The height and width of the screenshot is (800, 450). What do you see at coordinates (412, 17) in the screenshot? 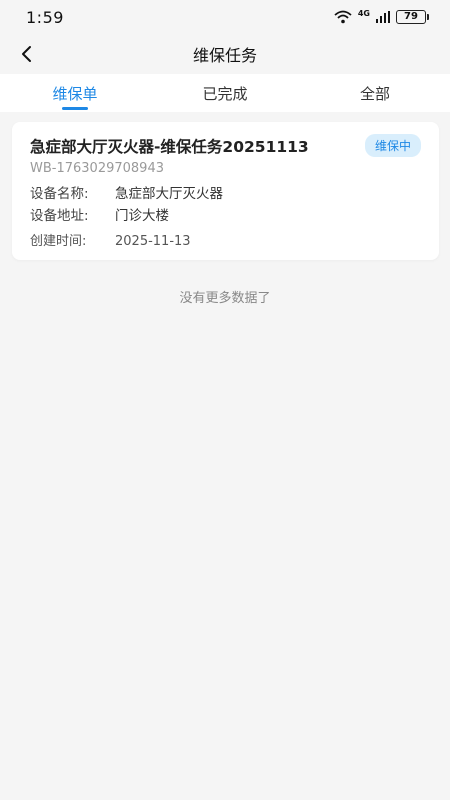
I see `battery-icon: 79` at bounding box center [412, 17].